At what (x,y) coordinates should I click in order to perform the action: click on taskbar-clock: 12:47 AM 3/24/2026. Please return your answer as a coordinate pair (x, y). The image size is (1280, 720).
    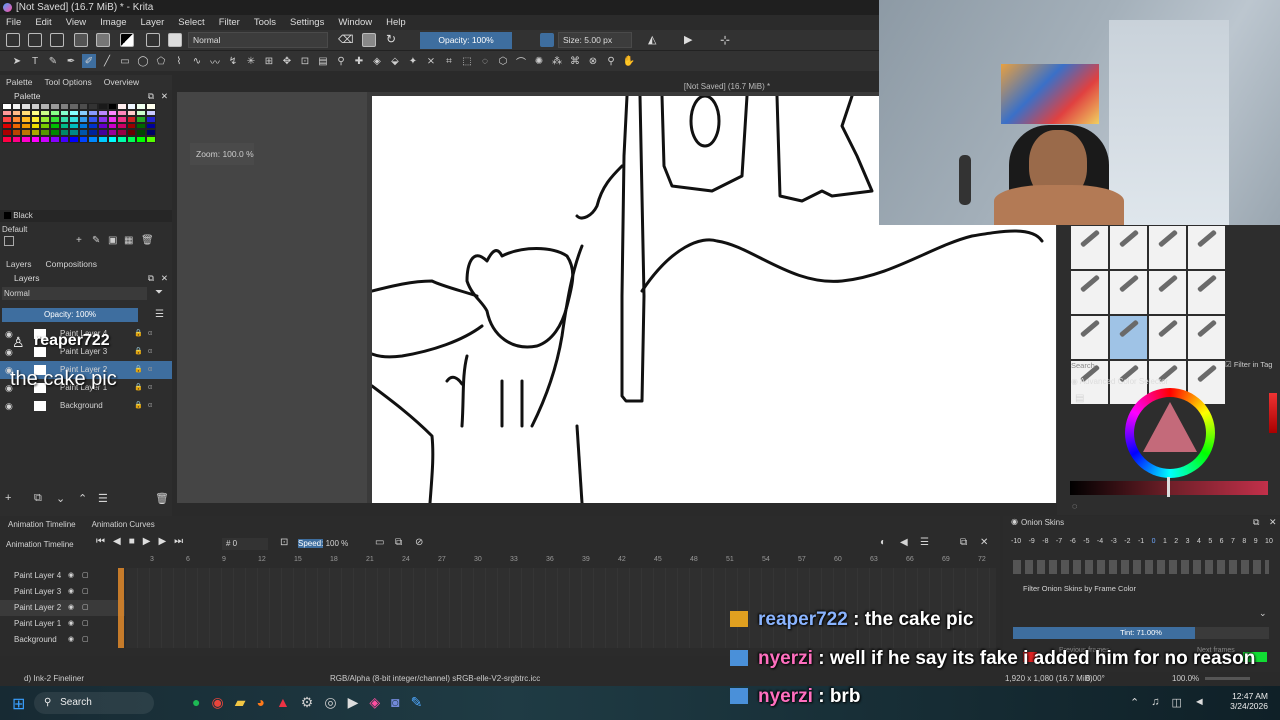
    Looking at the image, I should click on (1245, 701).